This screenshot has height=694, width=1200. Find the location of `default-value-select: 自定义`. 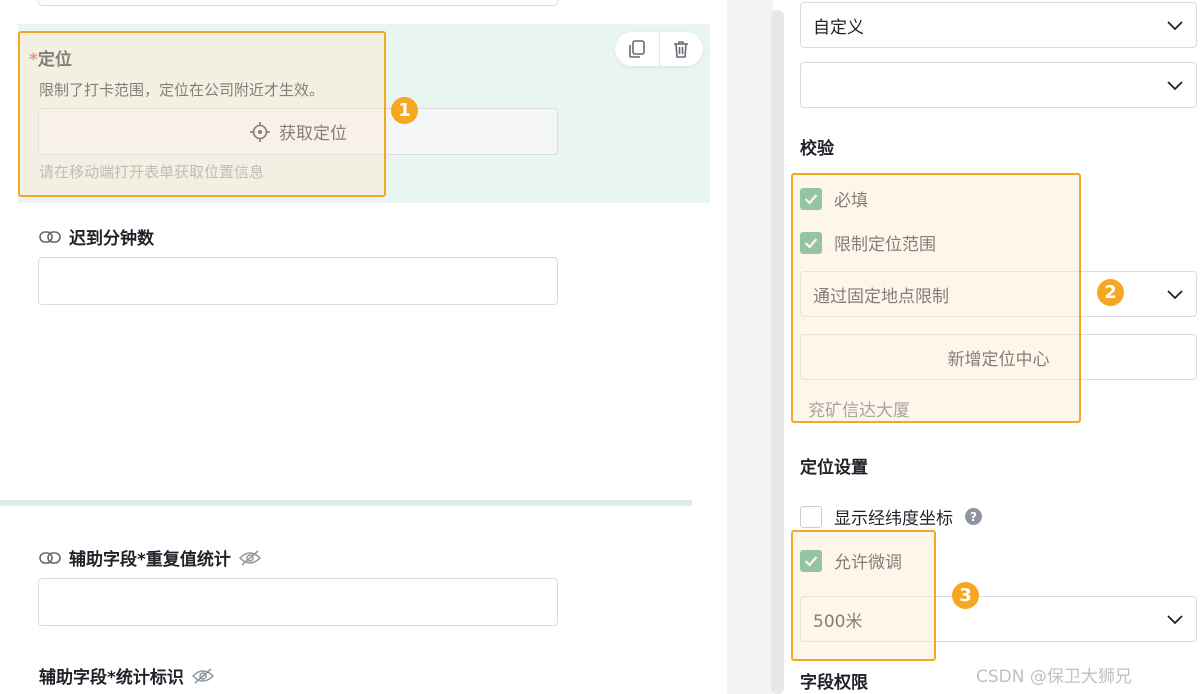

default-value-select: 自定义 is located at coordinates (998, 25).